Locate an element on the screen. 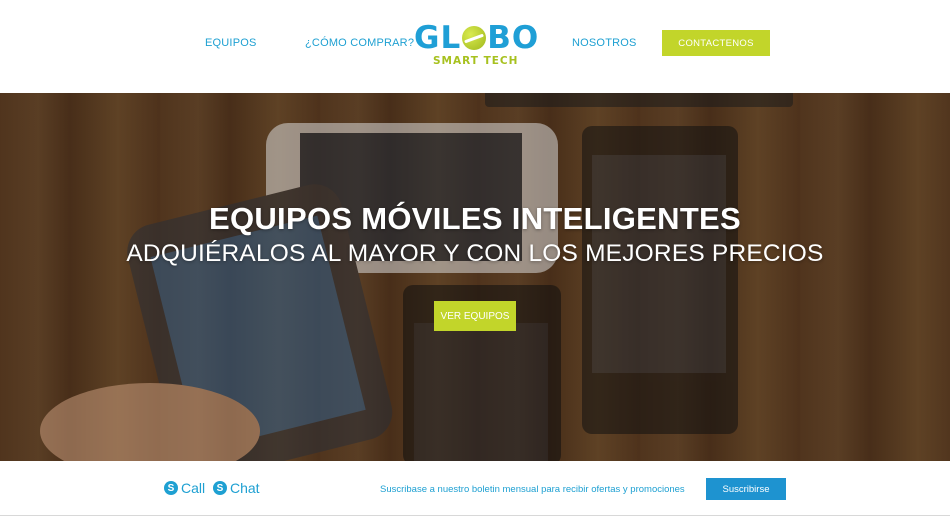 Image resolution: width=950 pixels, height=516 pixels. nav-link-nosotros: NOSOTROS is located at coordinates (604, 43).